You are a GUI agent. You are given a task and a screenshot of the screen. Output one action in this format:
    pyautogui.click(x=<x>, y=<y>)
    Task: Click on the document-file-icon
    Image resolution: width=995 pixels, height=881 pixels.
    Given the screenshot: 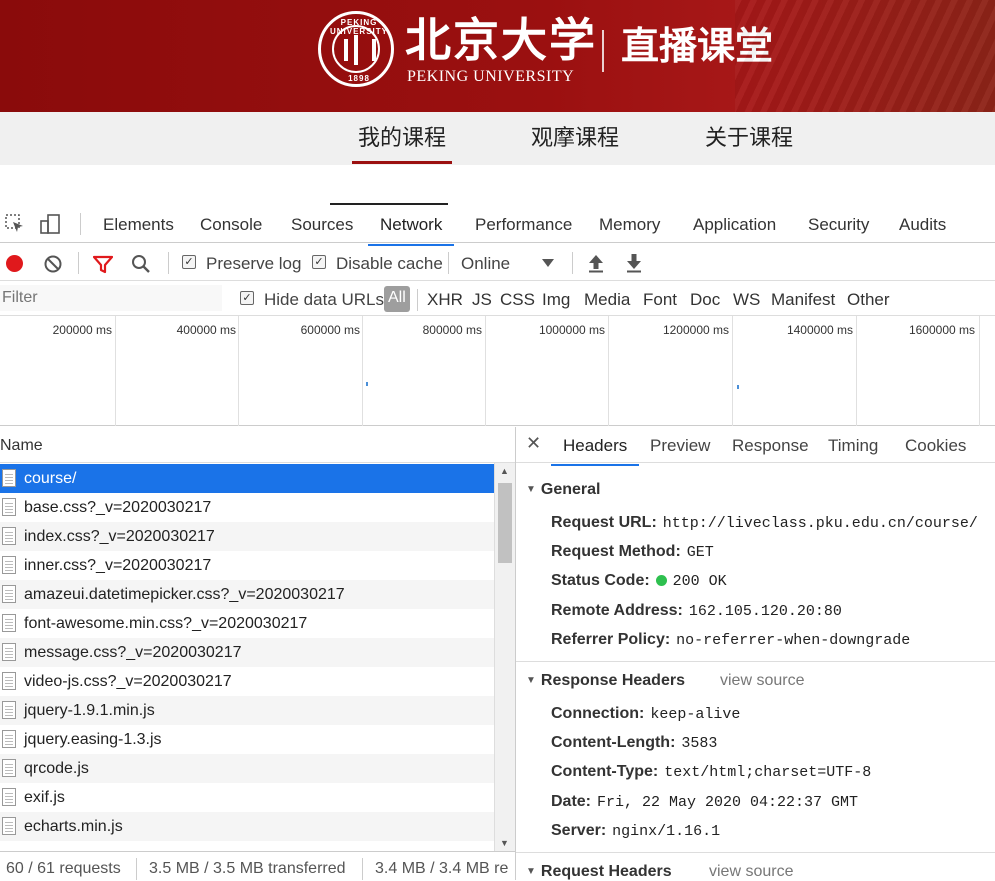 What is the action you would take?
    pyautogui.click(x=9, y=478)
    